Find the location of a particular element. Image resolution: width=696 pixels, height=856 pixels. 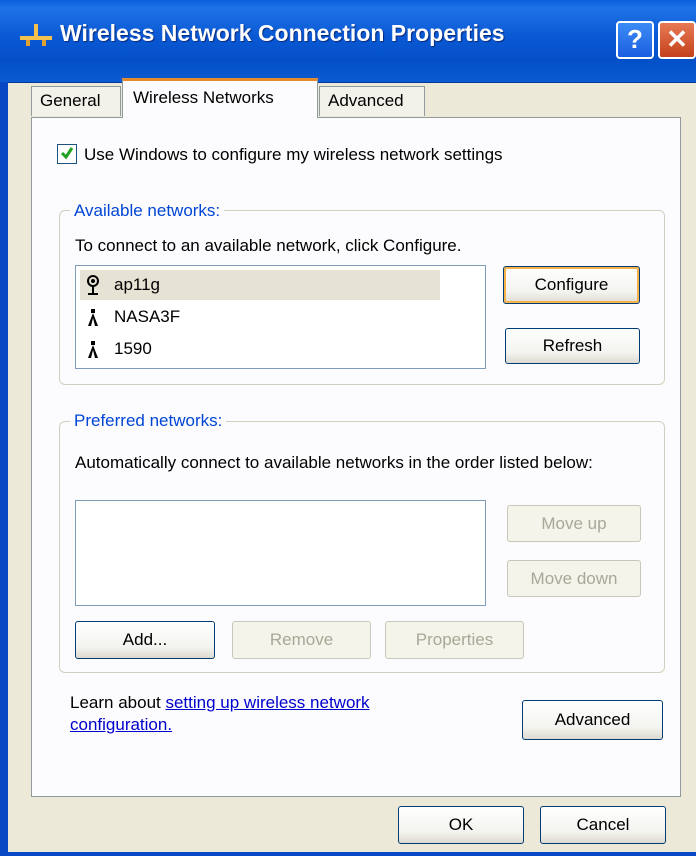

move-up-button: Move up is located at coordinates (574, 523).